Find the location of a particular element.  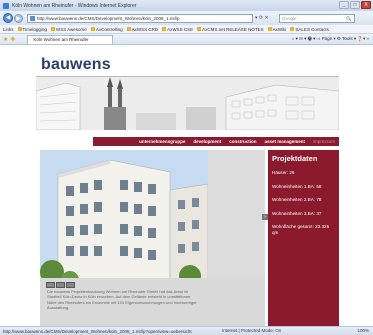

project-data-heading: Projektdaten is located at coordinates (295, 158).